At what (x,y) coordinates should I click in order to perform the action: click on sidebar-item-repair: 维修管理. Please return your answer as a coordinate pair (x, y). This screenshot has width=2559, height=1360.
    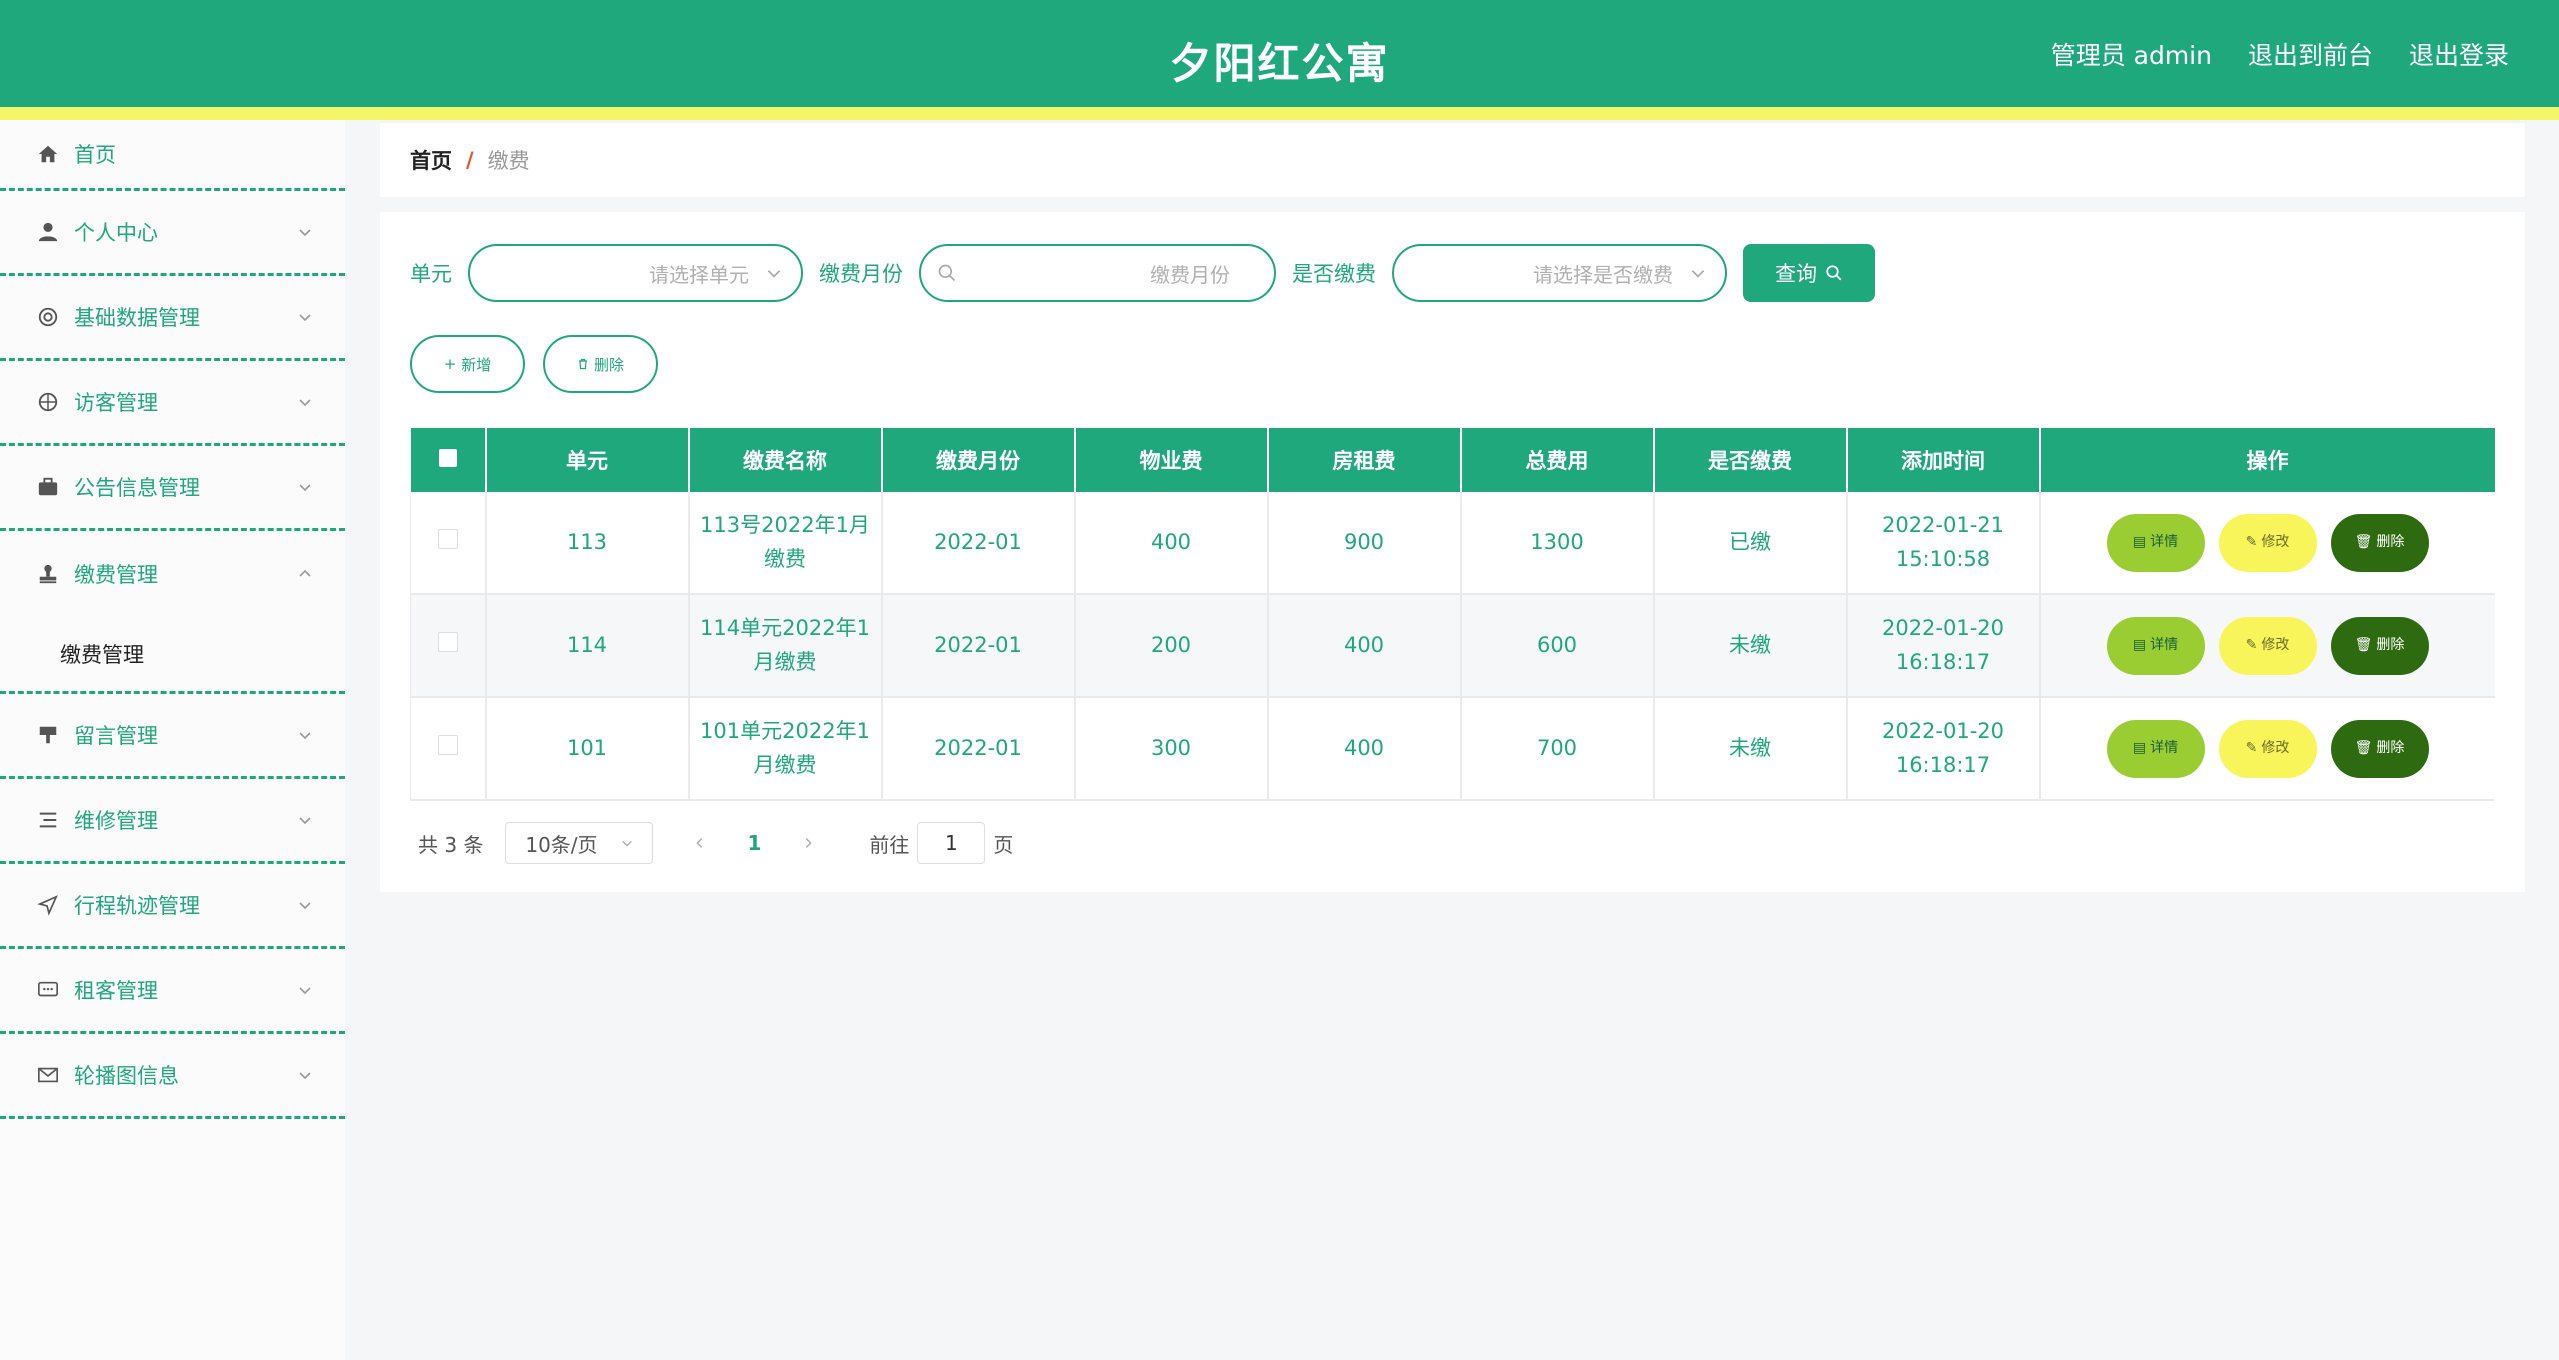
    Looking at the image, I should click on (172, 821).